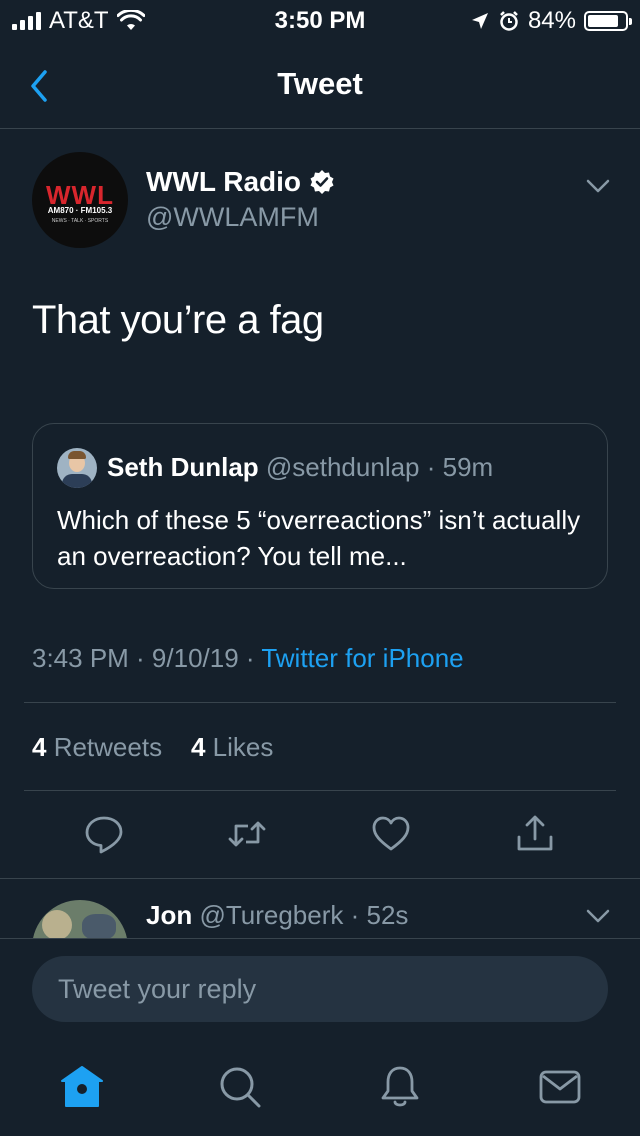 Image resolution: width=640 pixels, height=1136 pixels. Describe the element at coordinates (509, 21) in the screenshot. I see `alarm-icon` at that location.